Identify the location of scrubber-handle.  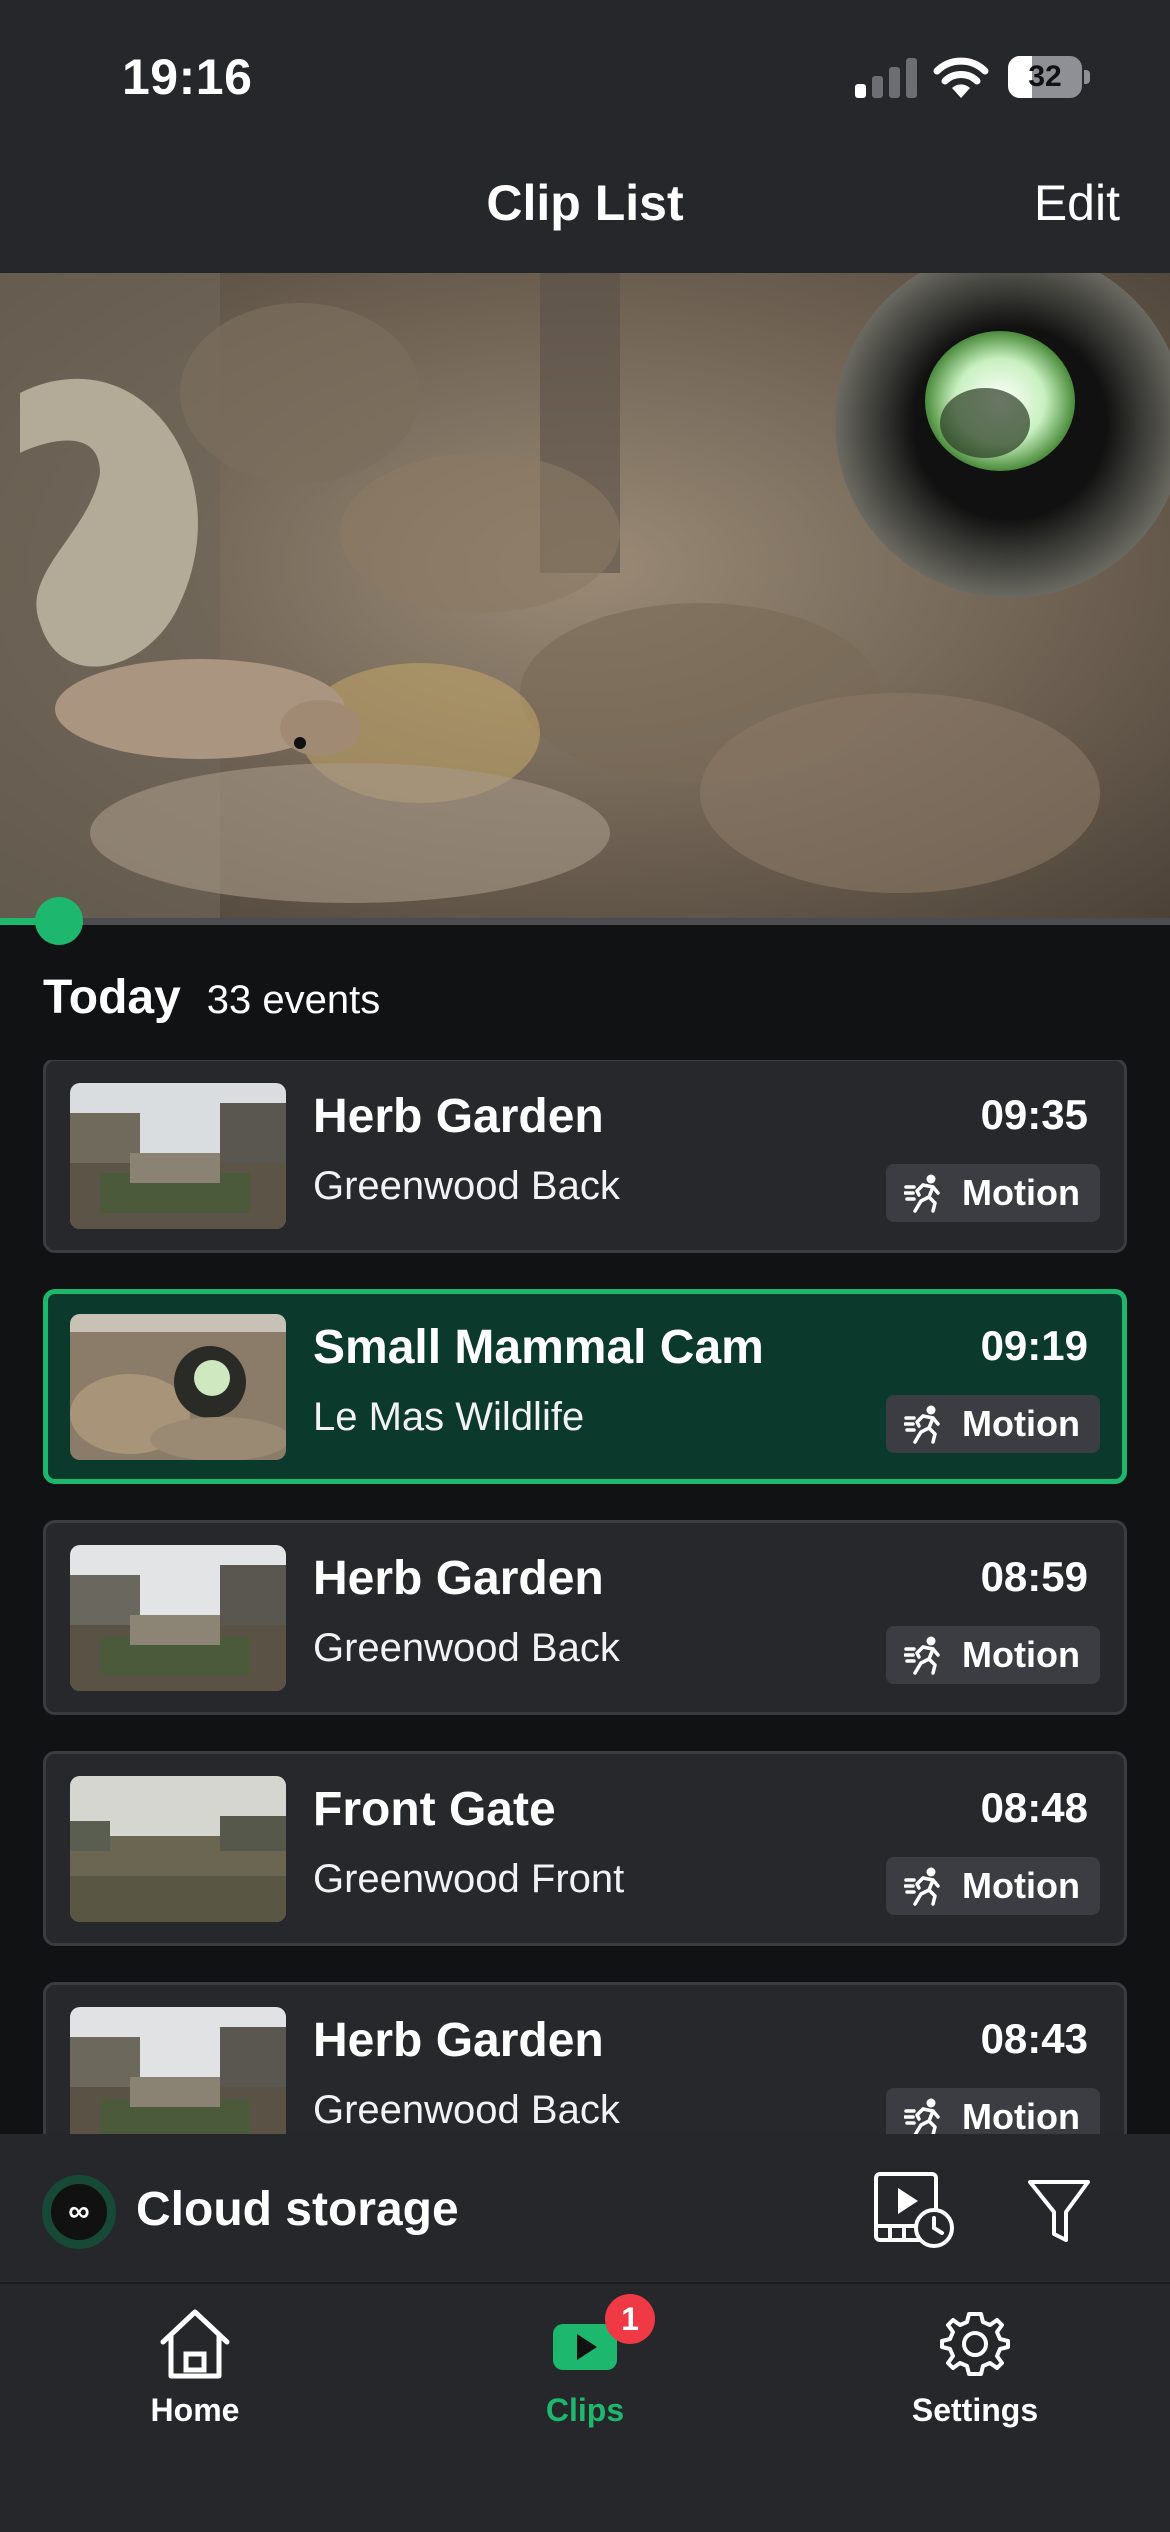
(58, 921).